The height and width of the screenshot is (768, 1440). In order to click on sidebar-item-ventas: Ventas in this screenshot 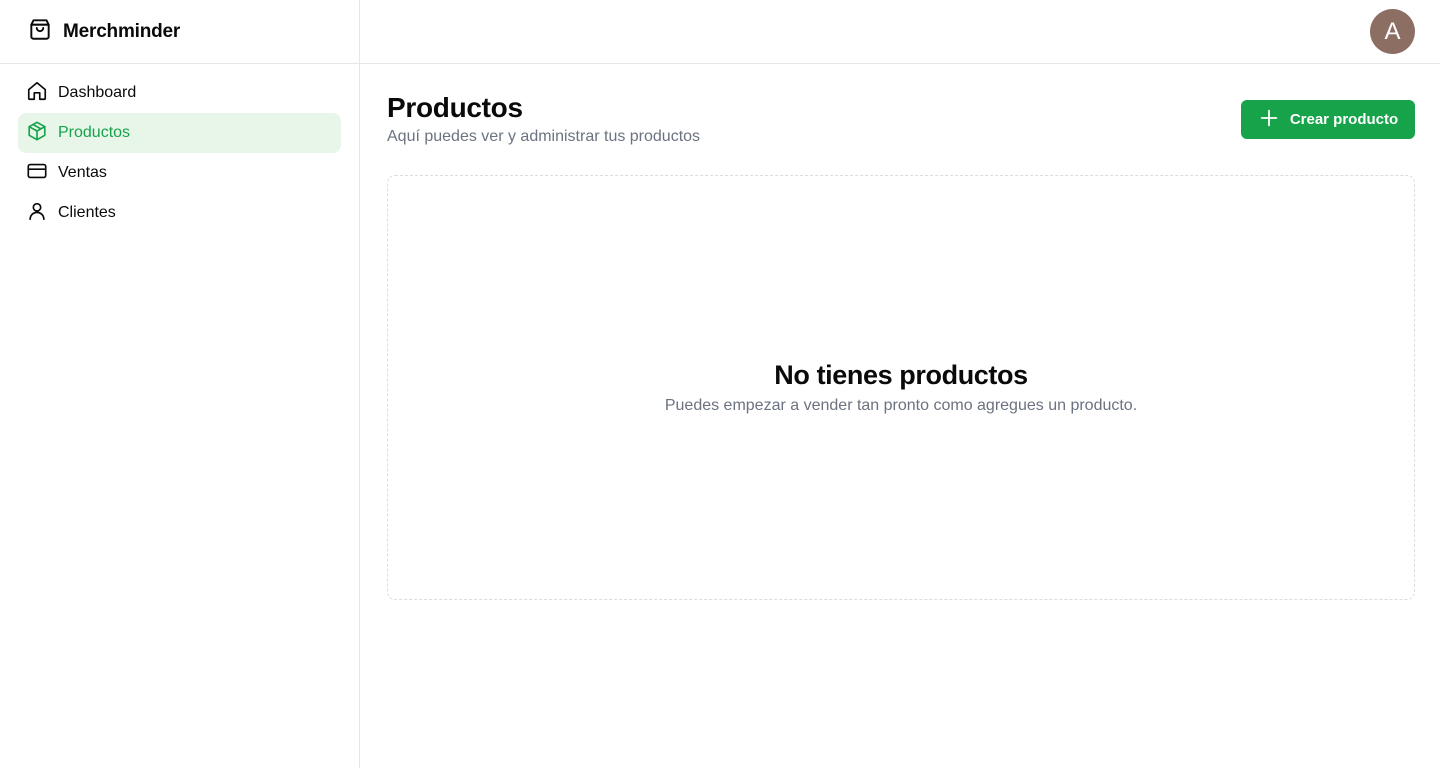, I will do `click(179, 173)`.